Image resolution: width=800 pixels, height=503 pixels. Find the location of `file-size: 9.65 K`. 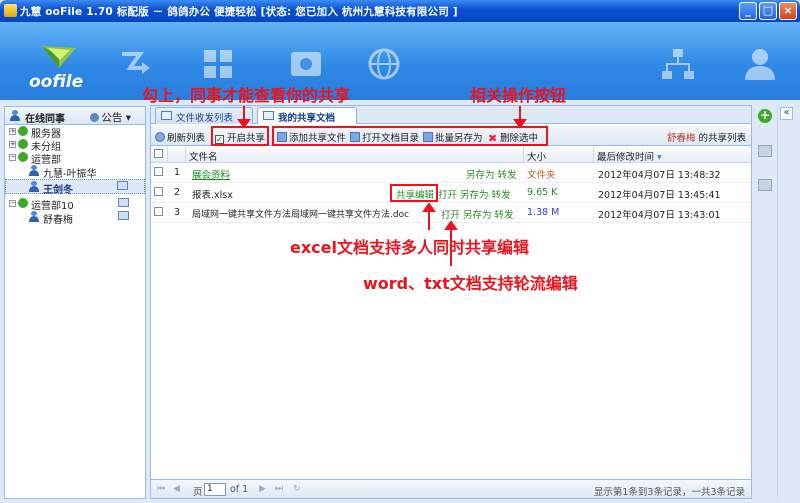

file-size: 9.65 K is located at coordinates (542, 192).